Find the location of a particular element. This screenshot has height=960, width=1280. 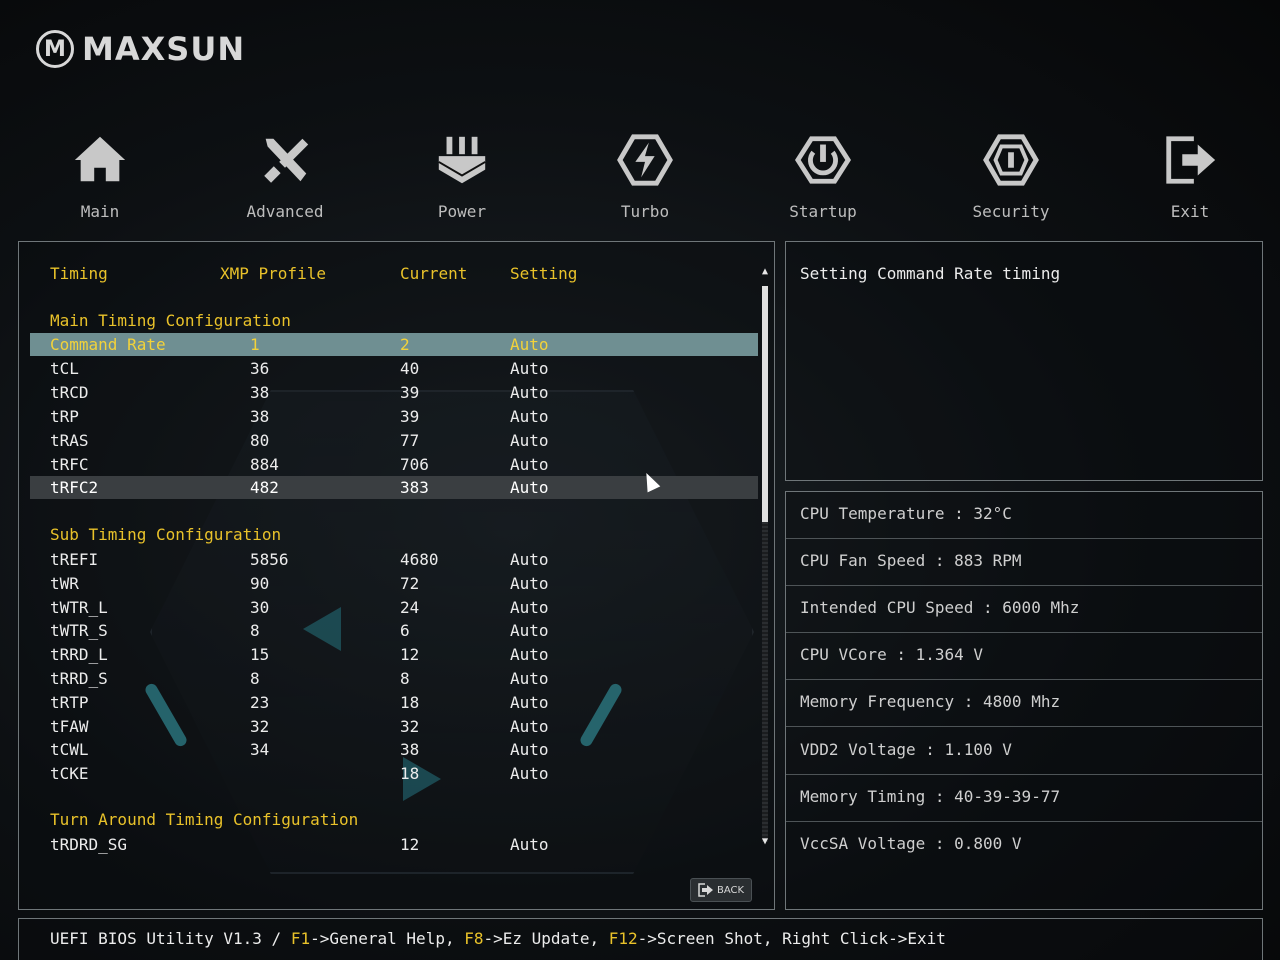

current-value: 2 is located at coordinates (405, 344).